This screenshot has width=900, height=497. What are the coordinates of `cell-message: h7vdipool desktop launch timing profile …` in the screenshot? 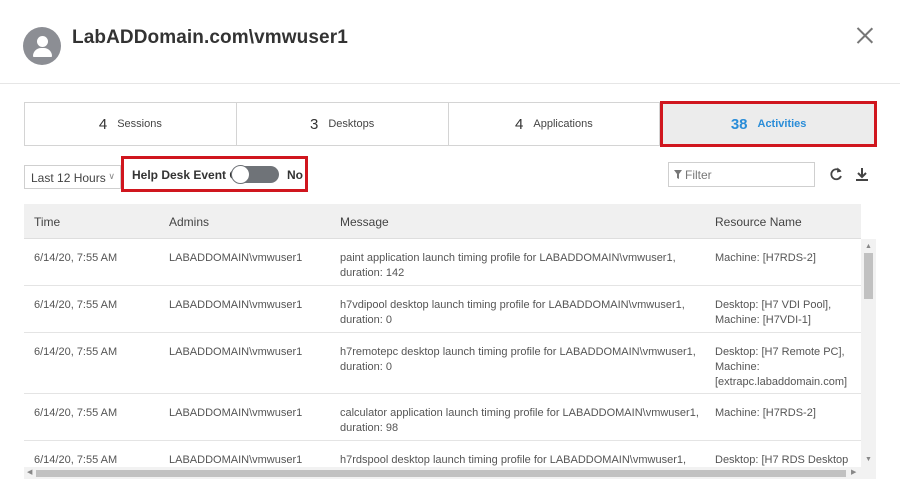 It's located at (512, 312).